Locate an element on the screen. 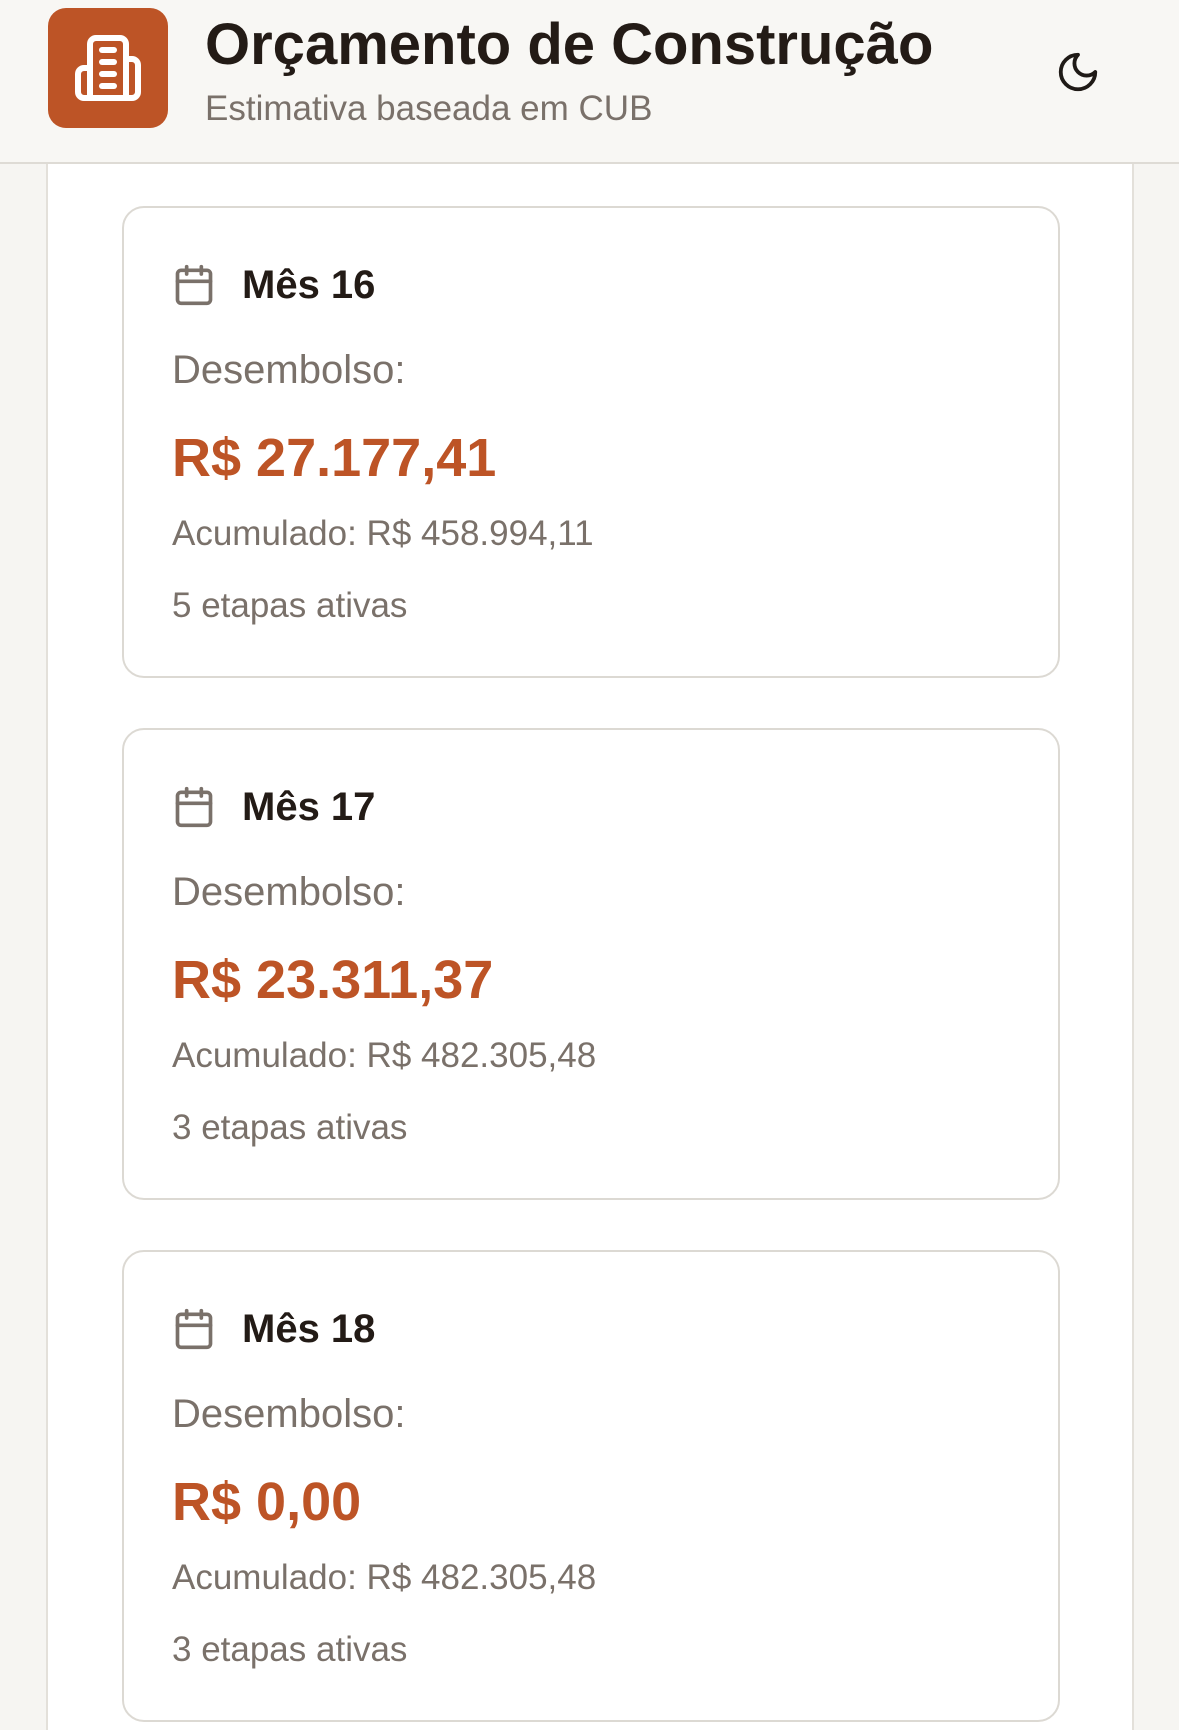  disbursement-value: R$ 27.177,41 is located at coordinates (334, 458).